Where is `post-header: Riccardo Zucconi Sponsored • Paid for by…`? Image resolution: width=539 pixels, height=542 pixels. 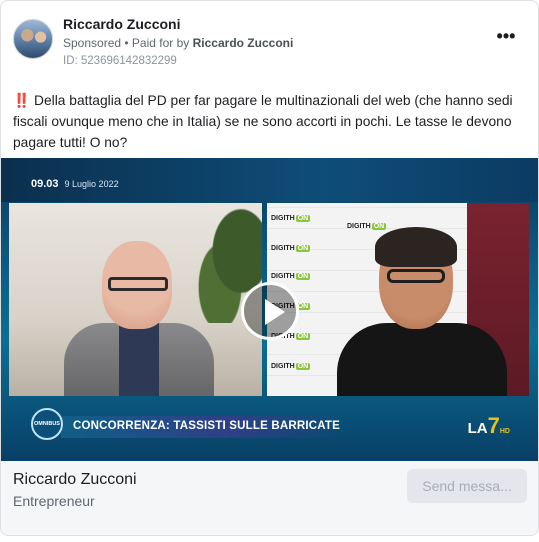
post-header: Riccardo Zucconi Sponsored • Paid for by… is located at coordinates (269, 43).